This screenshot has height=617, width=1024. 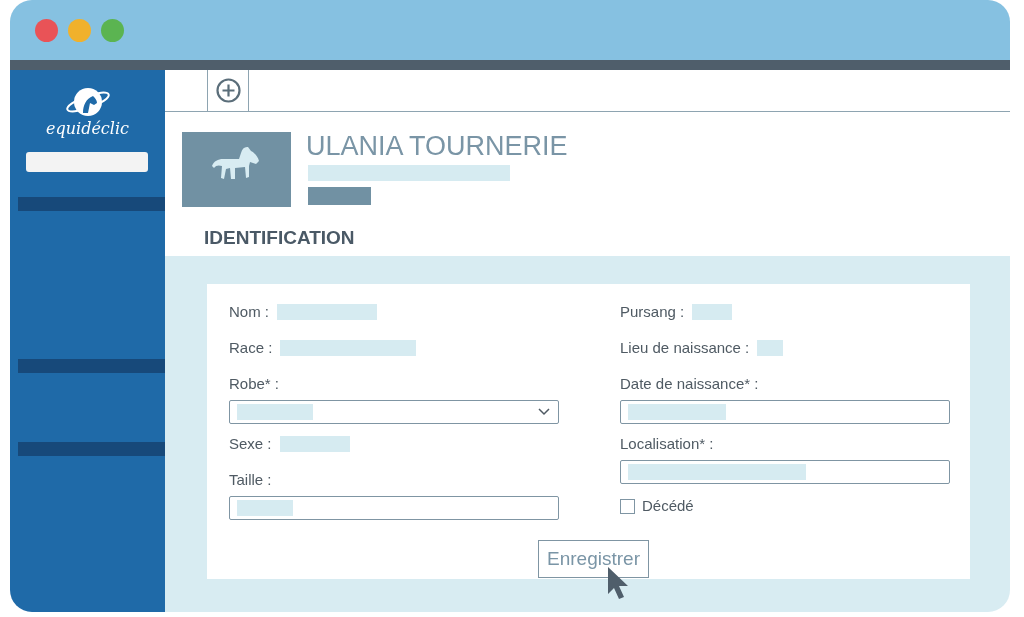 I want to click on chevron-down-icon, so click(x=544, y=412).